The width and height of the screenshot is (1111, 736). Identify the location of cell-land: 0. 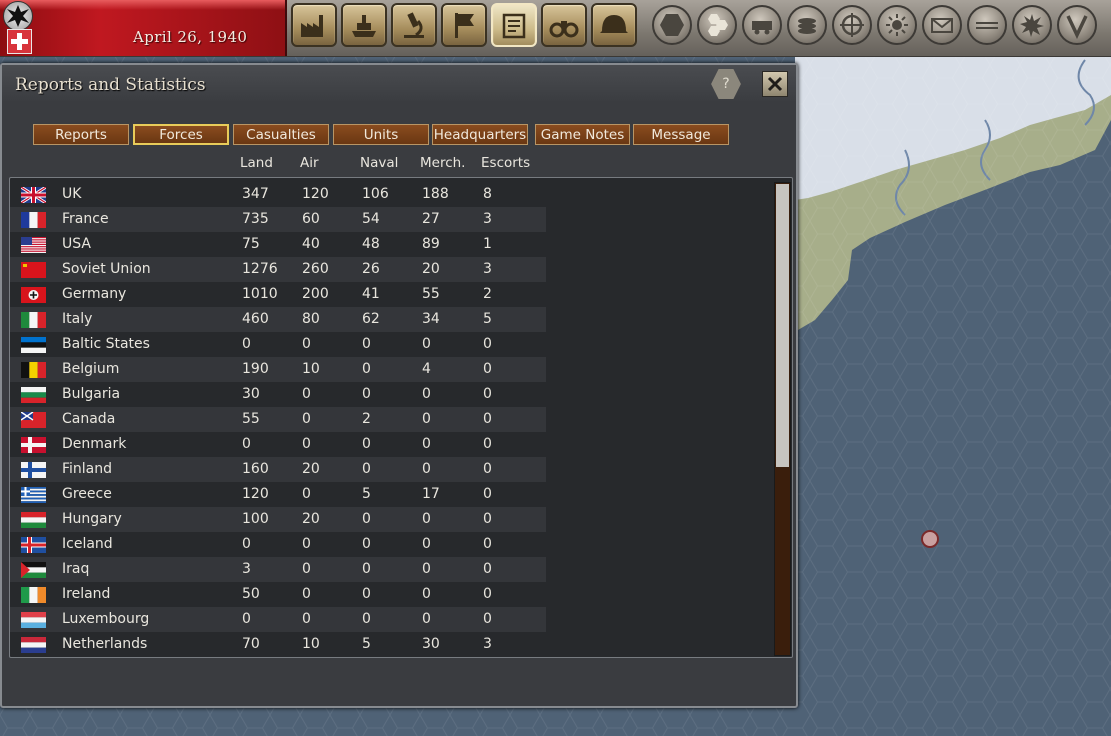
(246, 444).